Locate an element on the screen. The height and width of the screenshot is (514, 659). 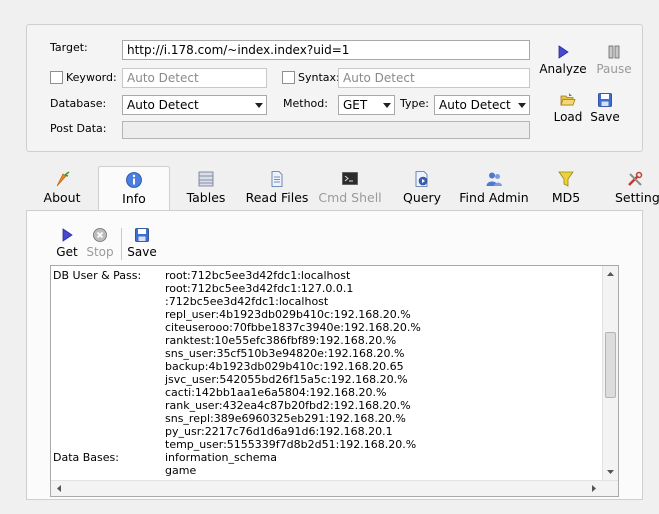
console-icon is located at coordinates (350, 178).